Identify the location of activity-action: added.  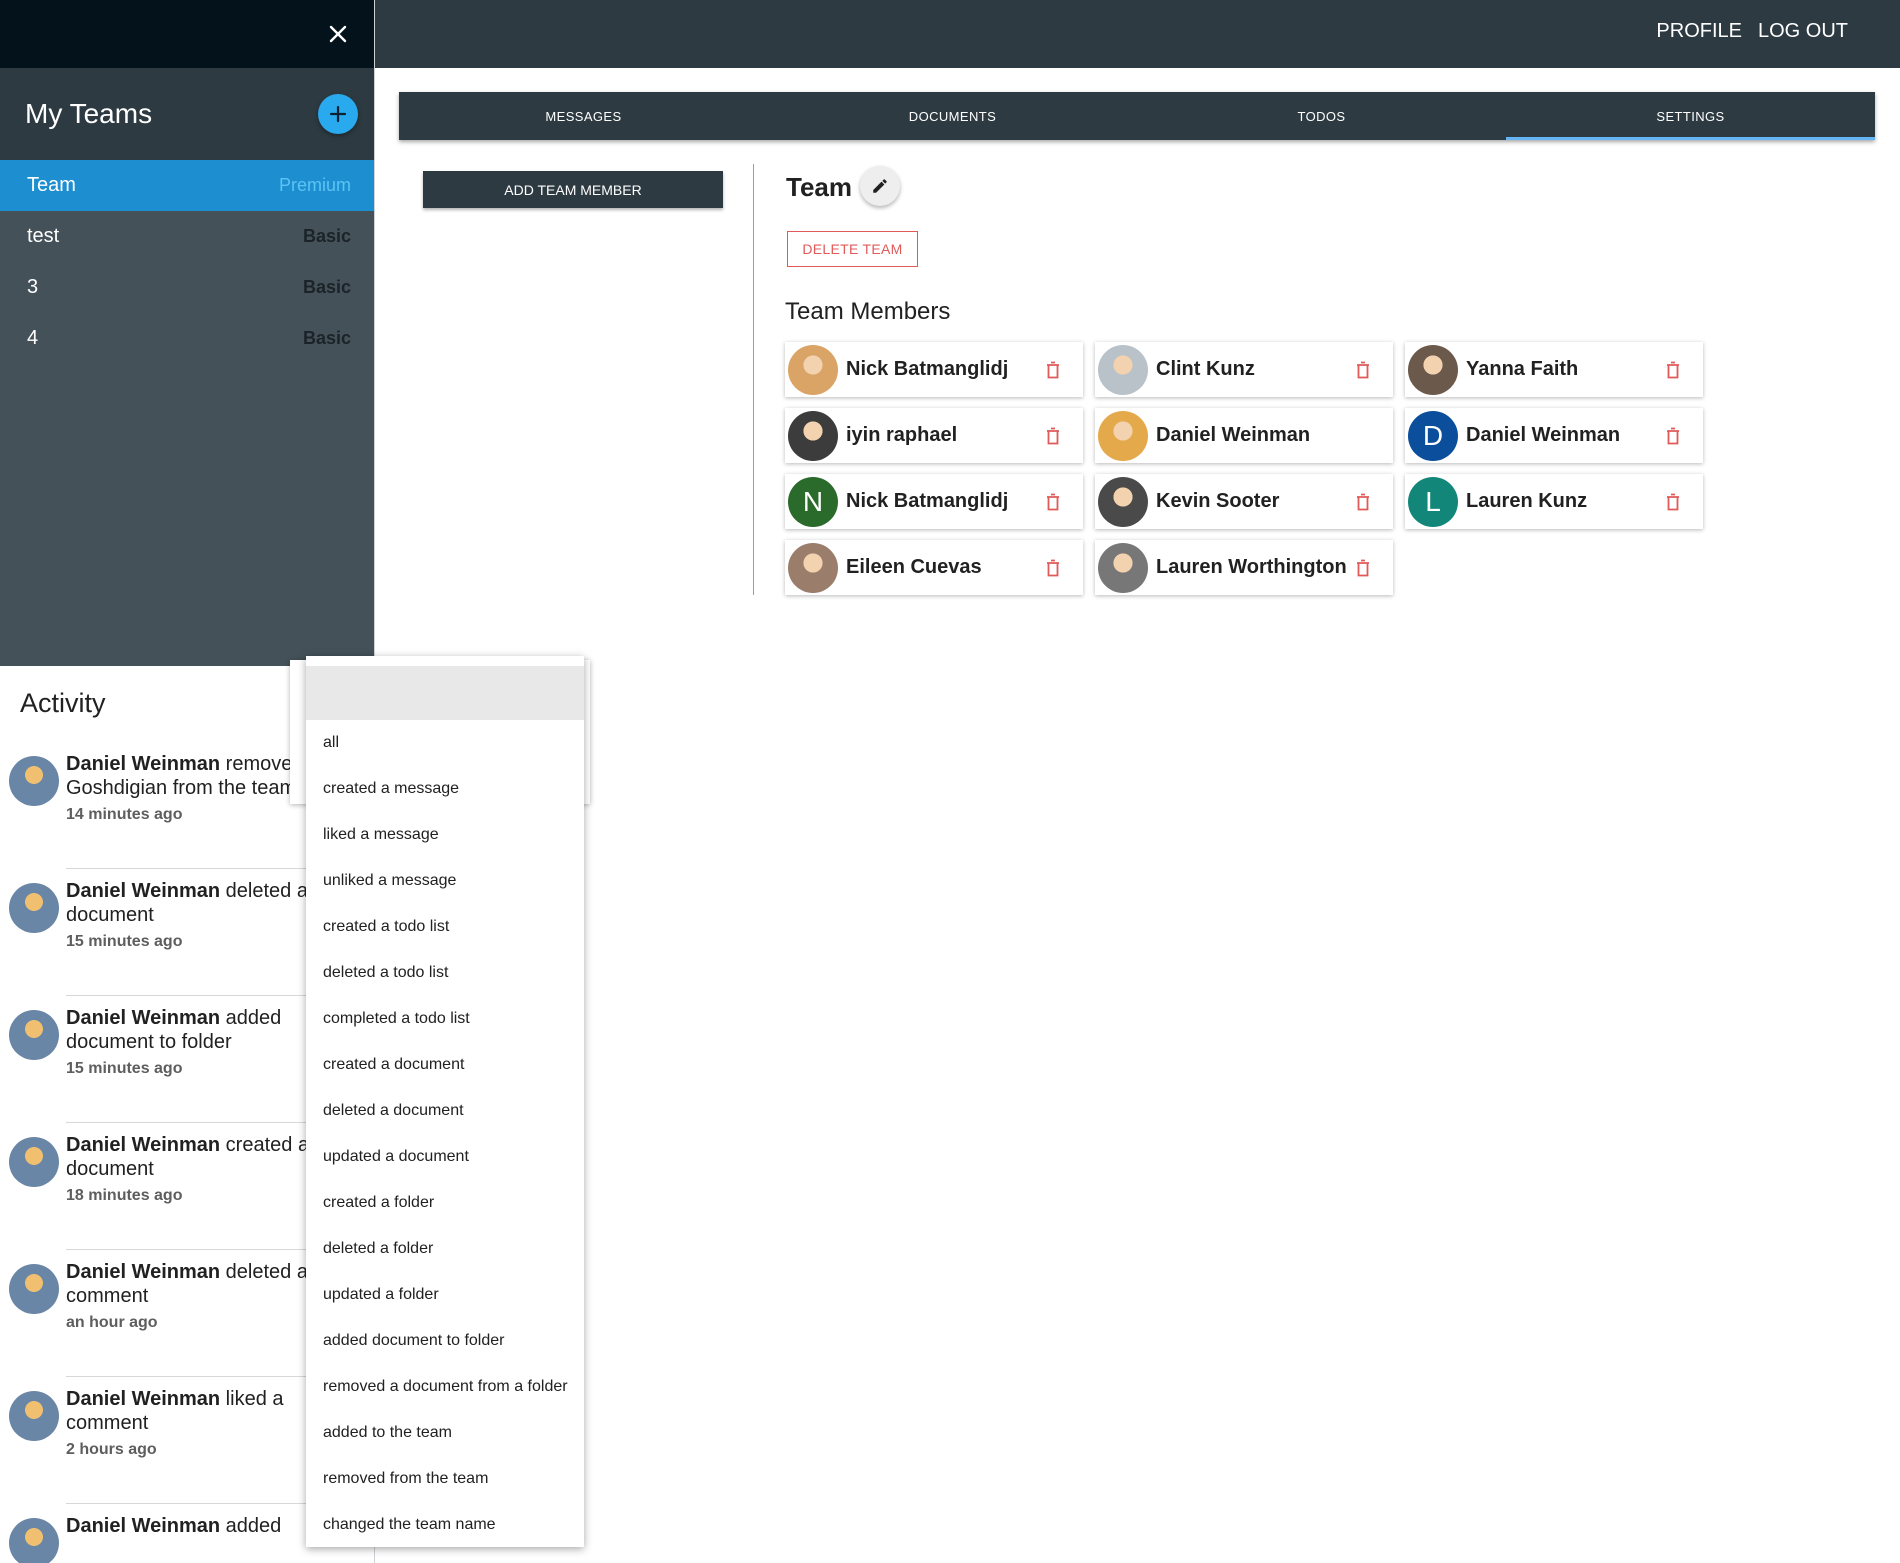
(251, 1526).